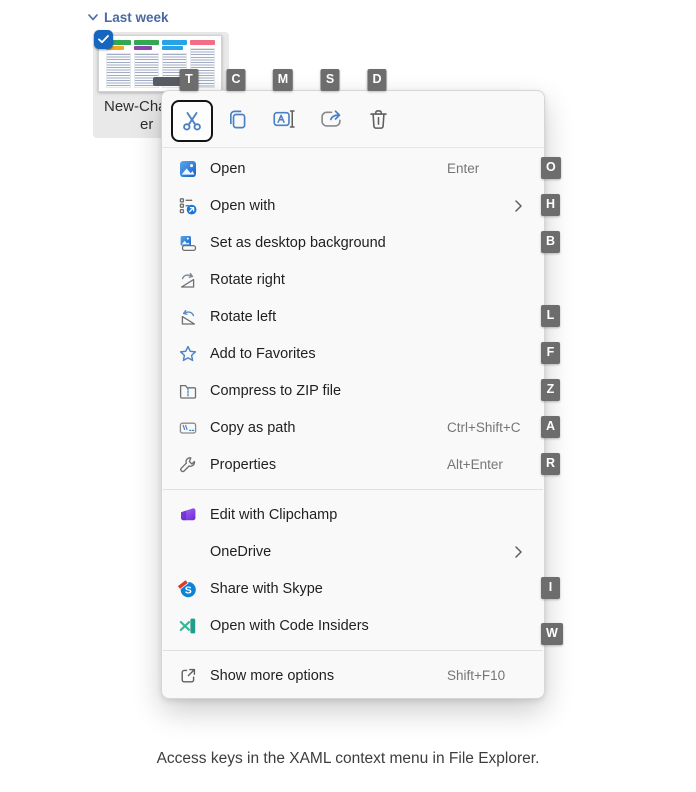 The width and height of the screenshot is (696, 792). I want to click on access-key-badge-D: D, so click(377, 80).